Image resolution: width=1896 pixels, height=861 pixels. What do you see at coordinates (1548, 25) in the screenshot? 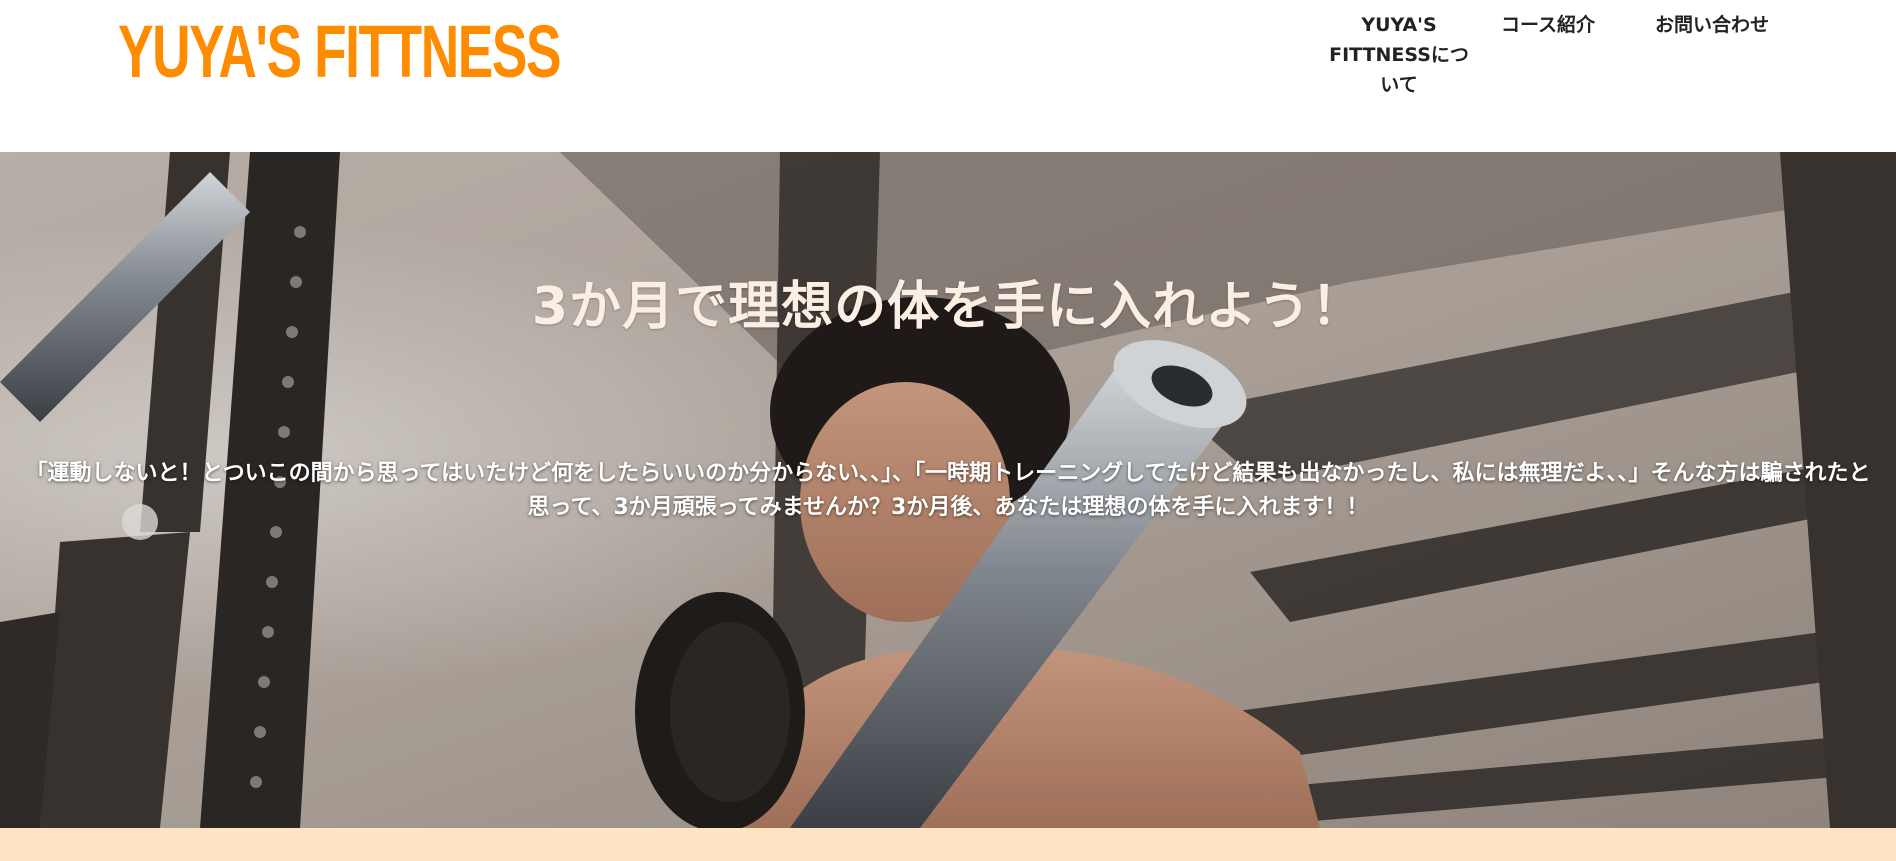
I see `nav-link-courses: コース紹介` at bounding box center [1548, 25].